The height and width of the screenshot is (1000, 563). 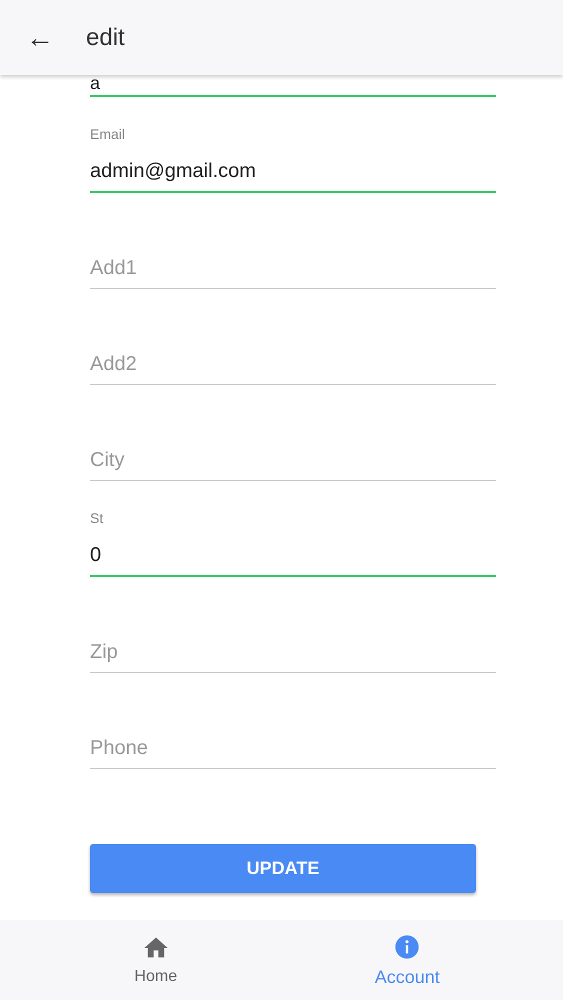 What do you see at coordinates (156, 960) in the screenshot?
I see `nav-tab: Home` at bounding box center [156, 960].